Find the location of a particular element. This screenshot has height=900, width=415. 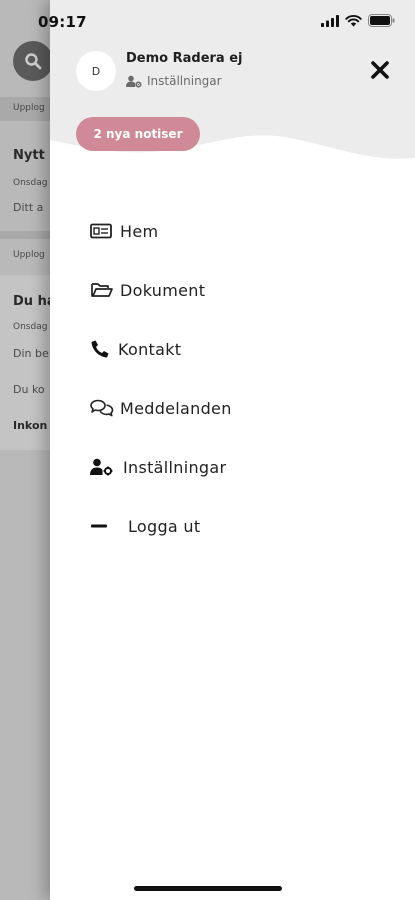

search-icon is located at coordinates (33, 61).